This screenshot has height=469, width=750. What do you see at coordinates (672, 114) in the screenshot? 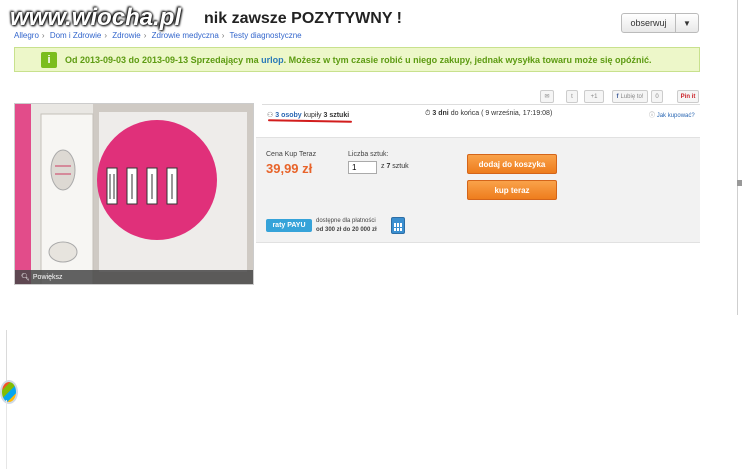
I see `how-to-buy-link: ⓘ Jak kupować?` at bounding box center [672, 114].